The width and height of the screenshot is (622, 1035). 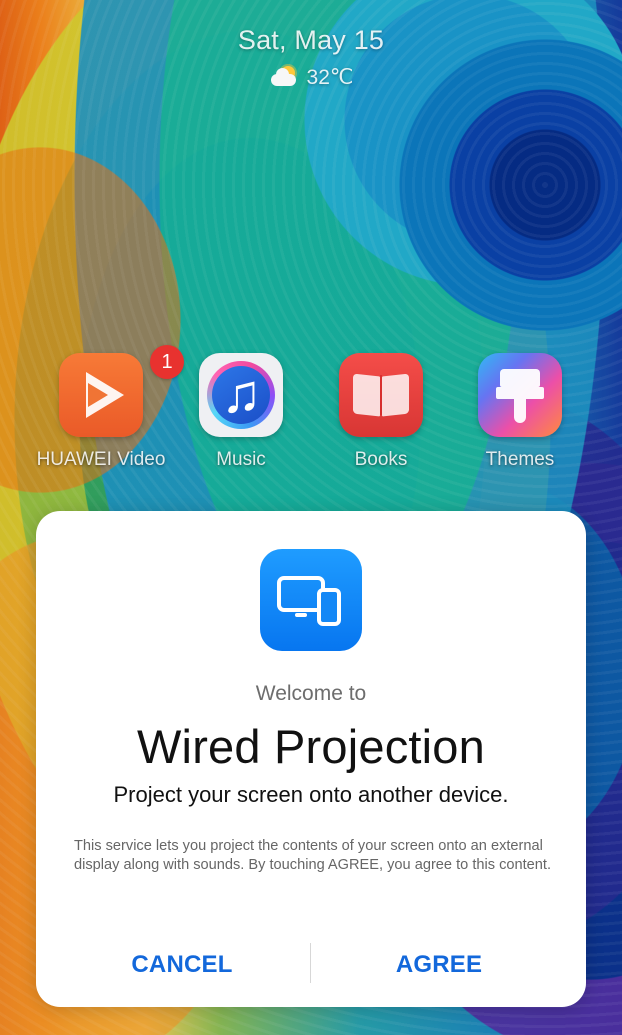 I want to click on app-huawei-video: 1 HUAWEI Video, so click(x=107, y=408).